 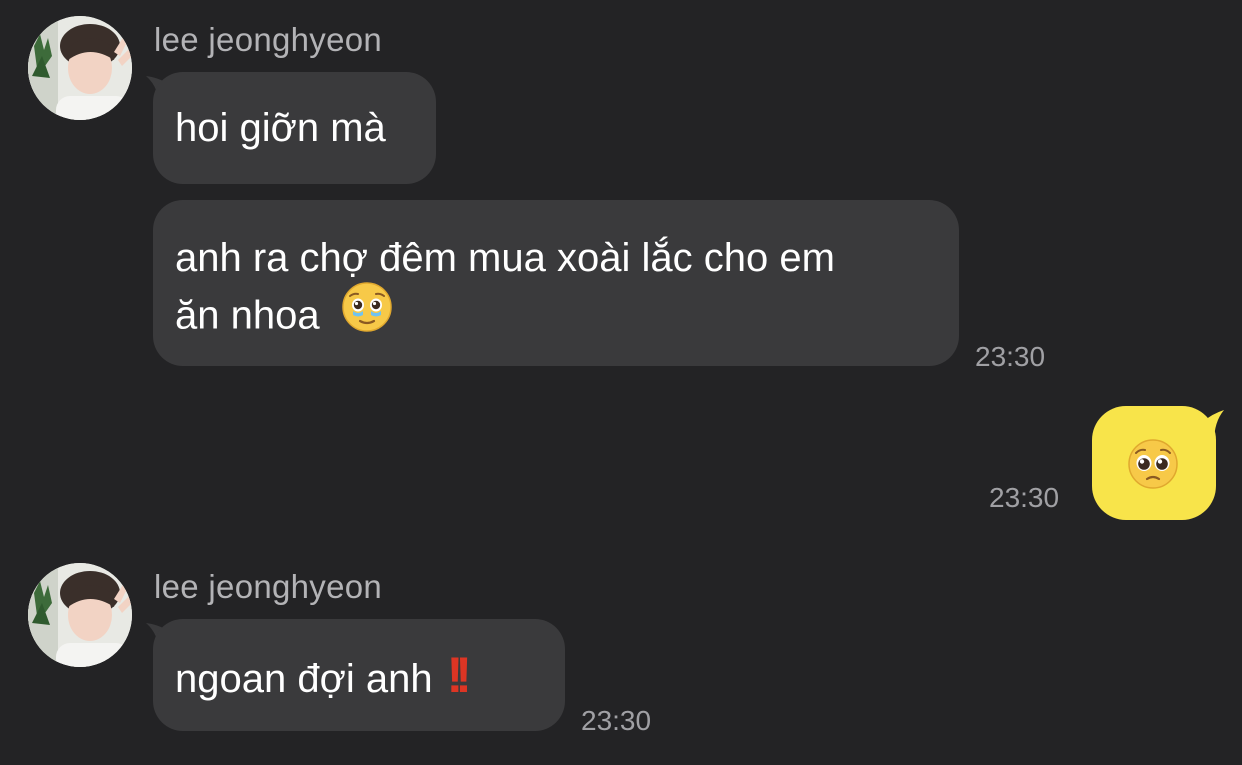 I want to click on bubble-tail, so click(x=1208, y=426).